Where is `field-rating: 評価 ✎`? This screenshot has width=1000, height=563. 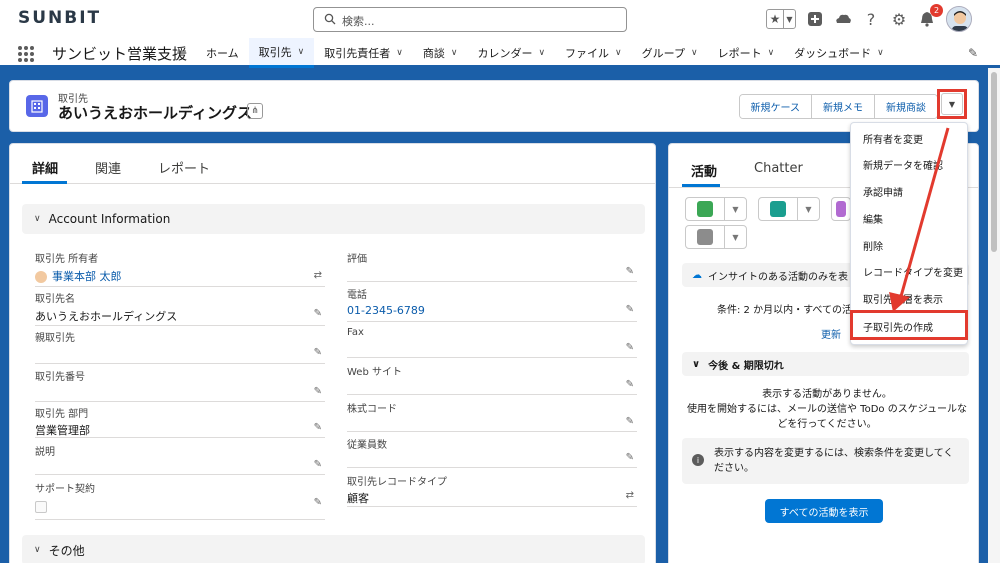
field-rating: 評価 ✎ is located at coordinates (492, 266).